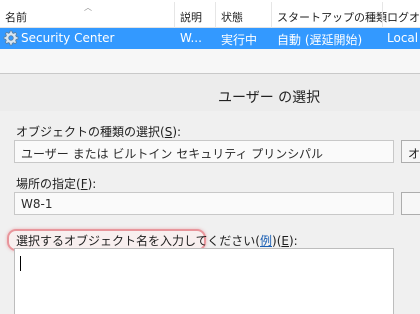 The height and width of the screenshot is (314, 420). What do you see at coordinates (68, 38) in the screenshot?
I see `service-name: Security Center` at bounding box center [68, 38].